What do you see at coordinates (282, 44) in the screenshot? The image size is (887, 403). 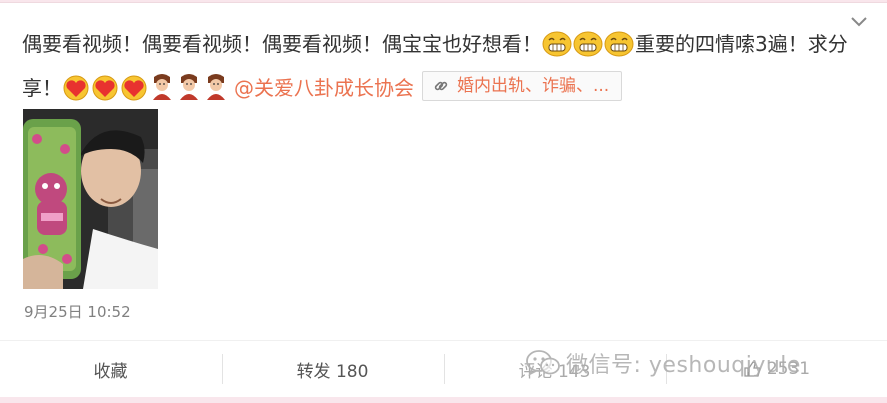 I see `post-text-part1: 偶要看视频！偶要看视频！偶要看视频！偶宝宝也好想看！` at bounding box center [282, 44].